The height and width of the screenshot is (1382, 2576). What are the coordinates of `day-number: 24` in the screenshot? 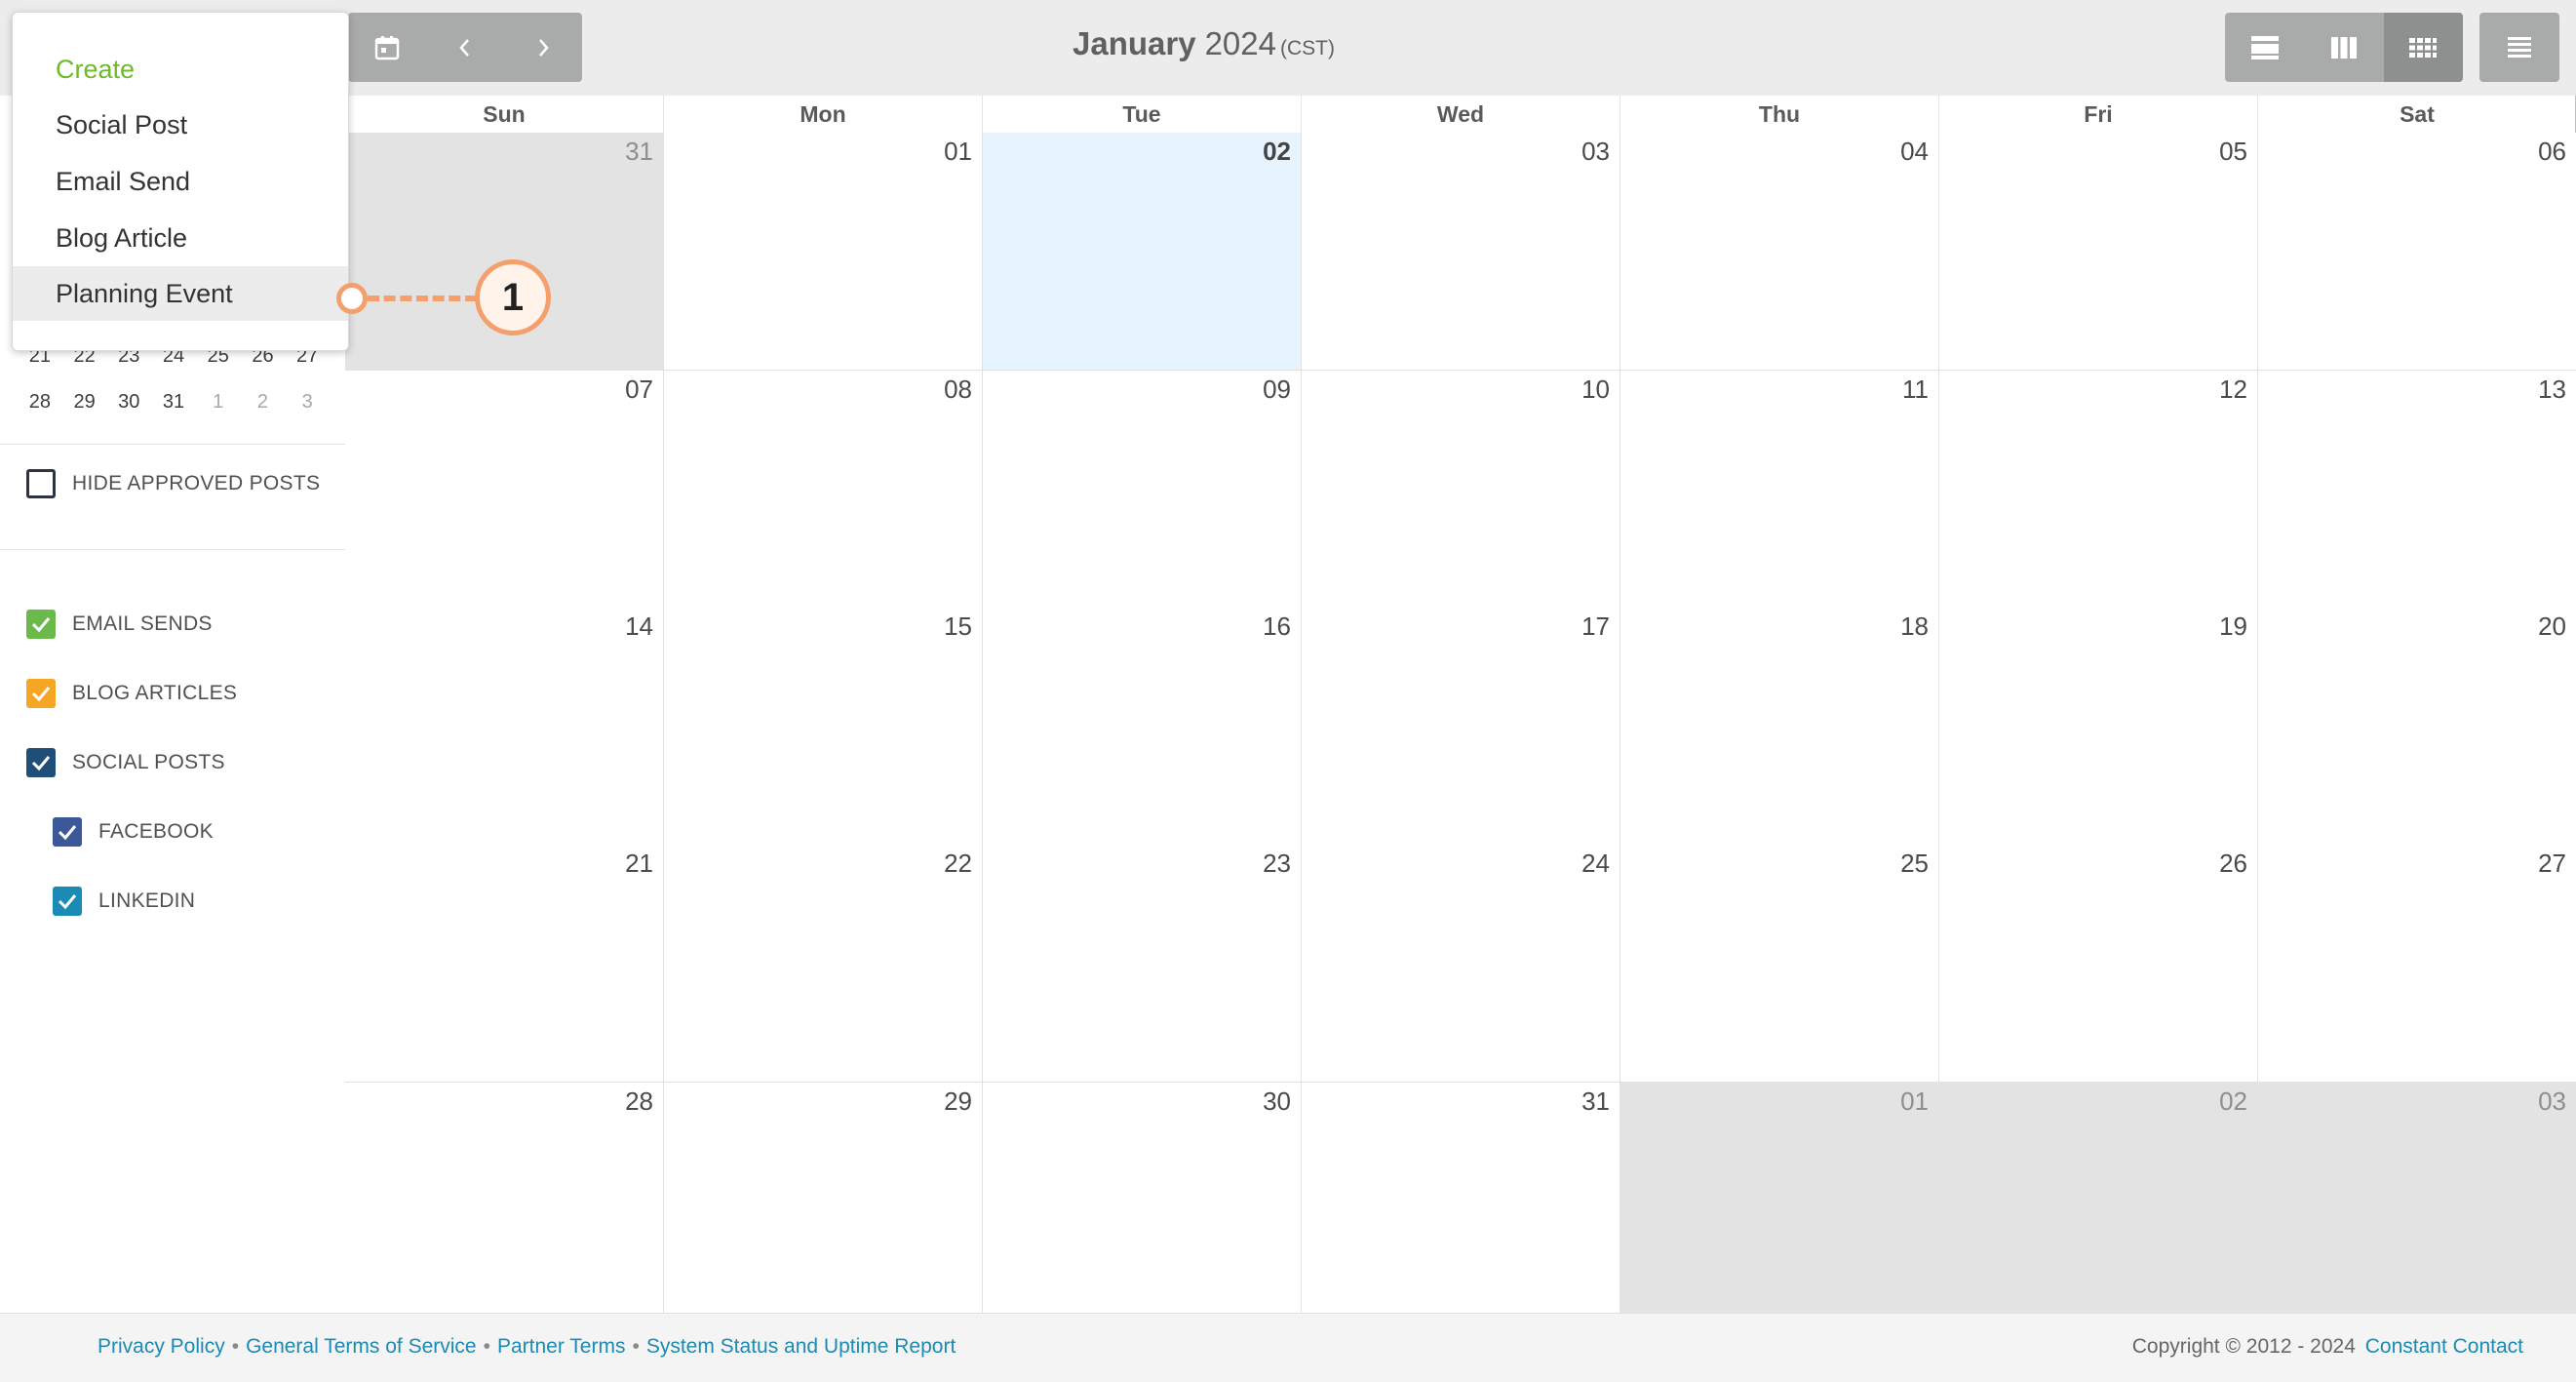 It's located at (1595, 864).